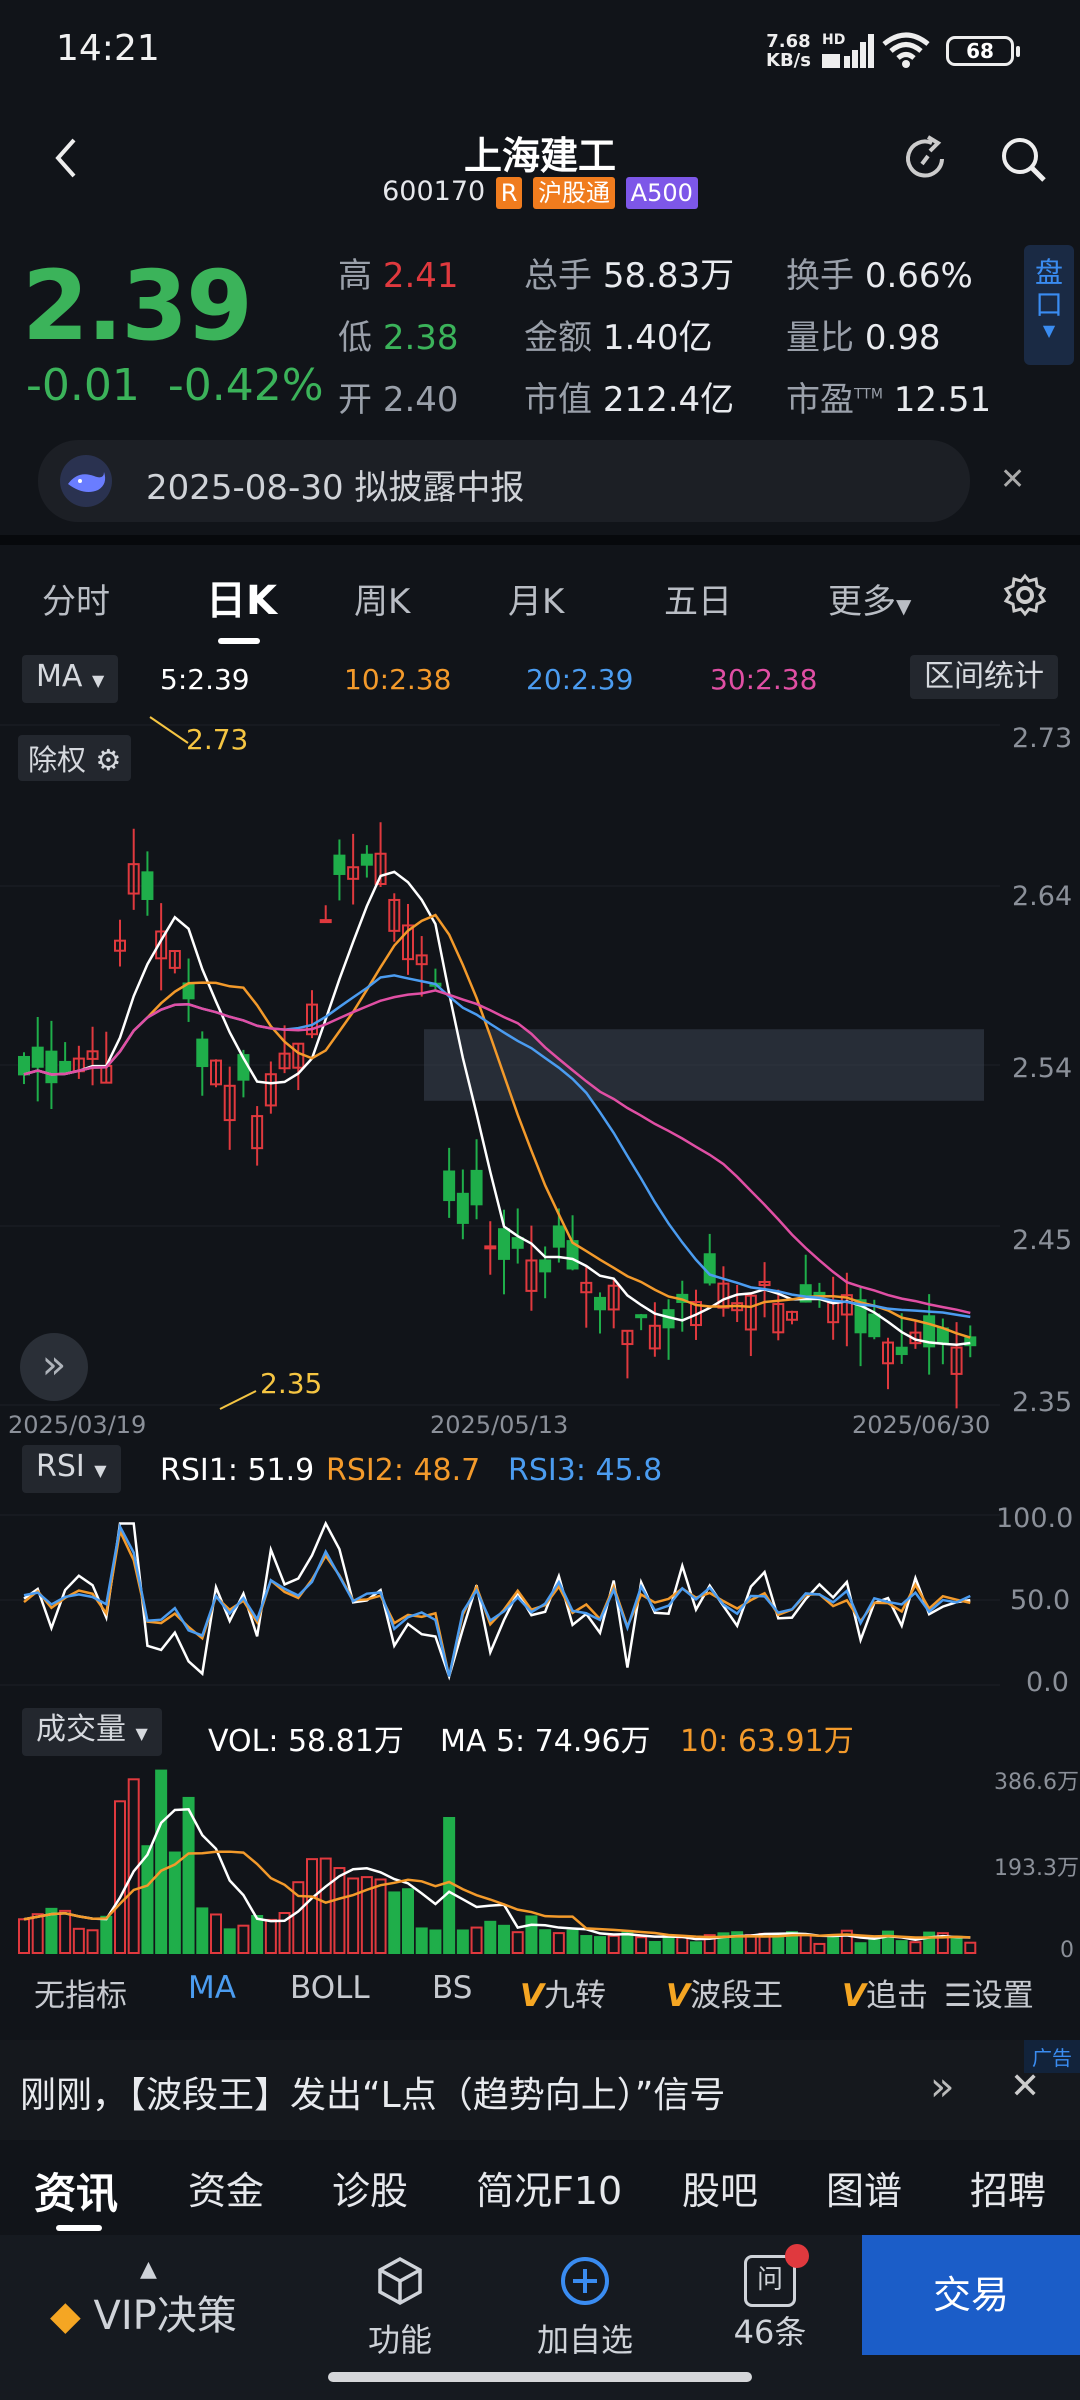 The image size is (1080, 2400). I want to click on y-tick-4: 2.45, so click(1042, 1240).